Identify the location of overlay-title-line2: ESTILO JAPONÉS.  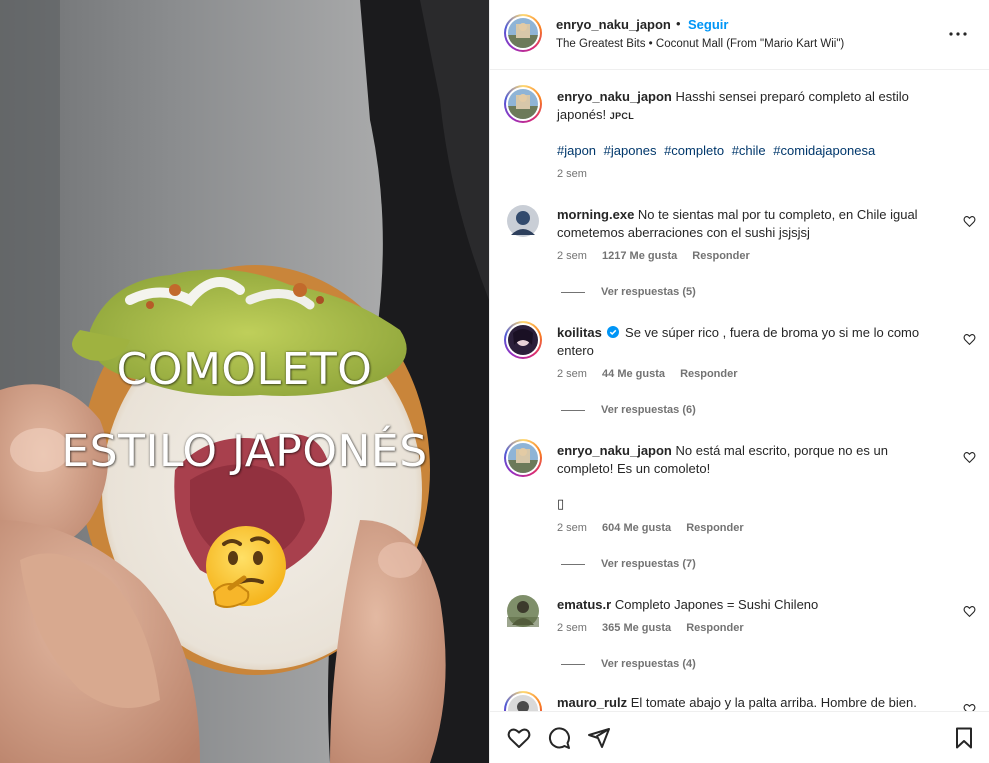
(244, 451).